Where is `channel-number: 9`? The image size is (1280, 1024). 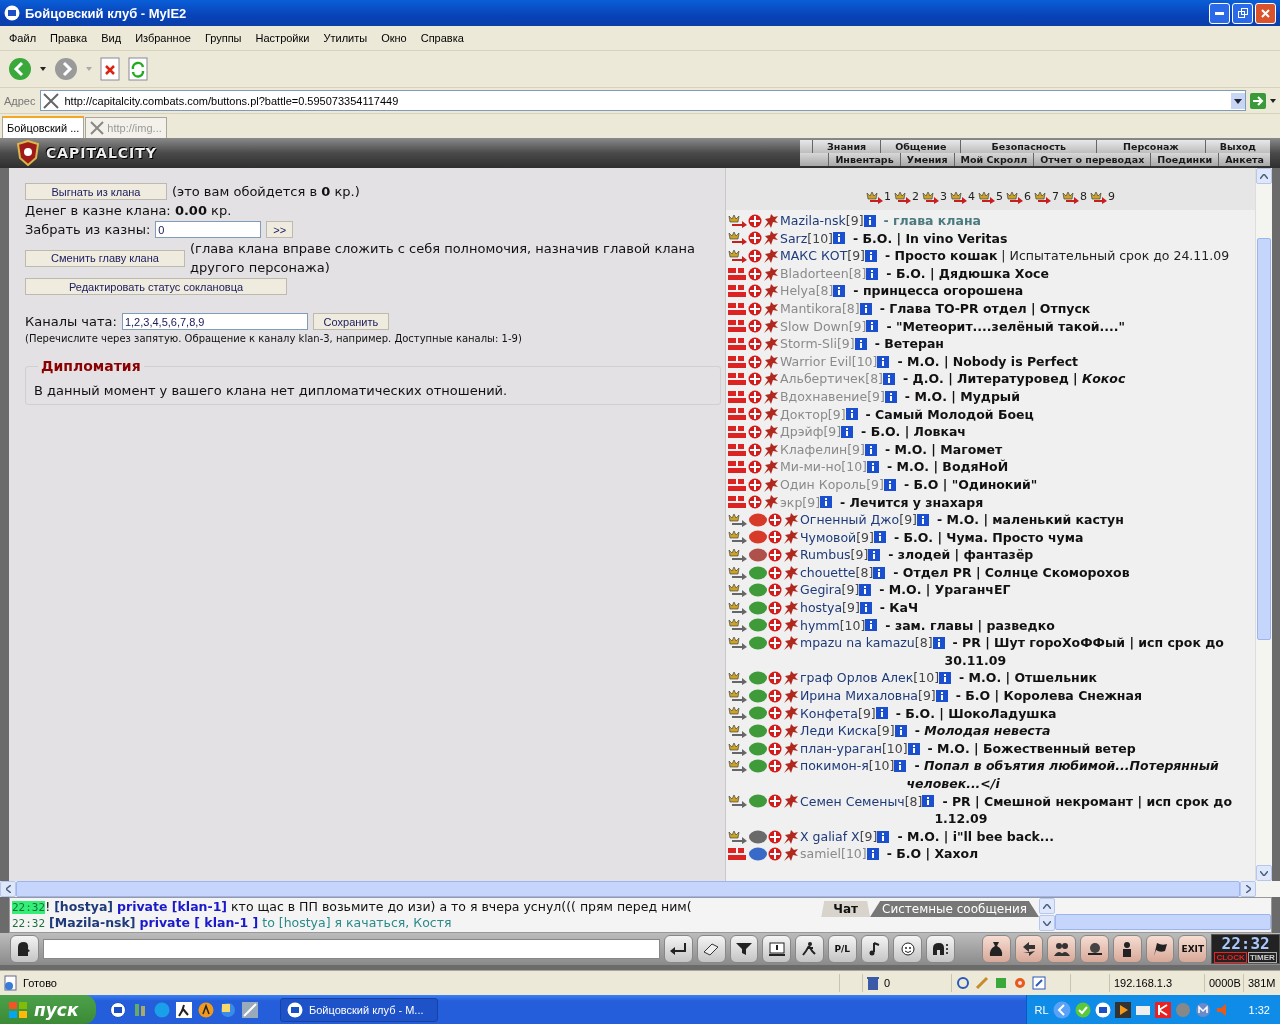
channel-number: 9 is located at coordinates (1111, 196).